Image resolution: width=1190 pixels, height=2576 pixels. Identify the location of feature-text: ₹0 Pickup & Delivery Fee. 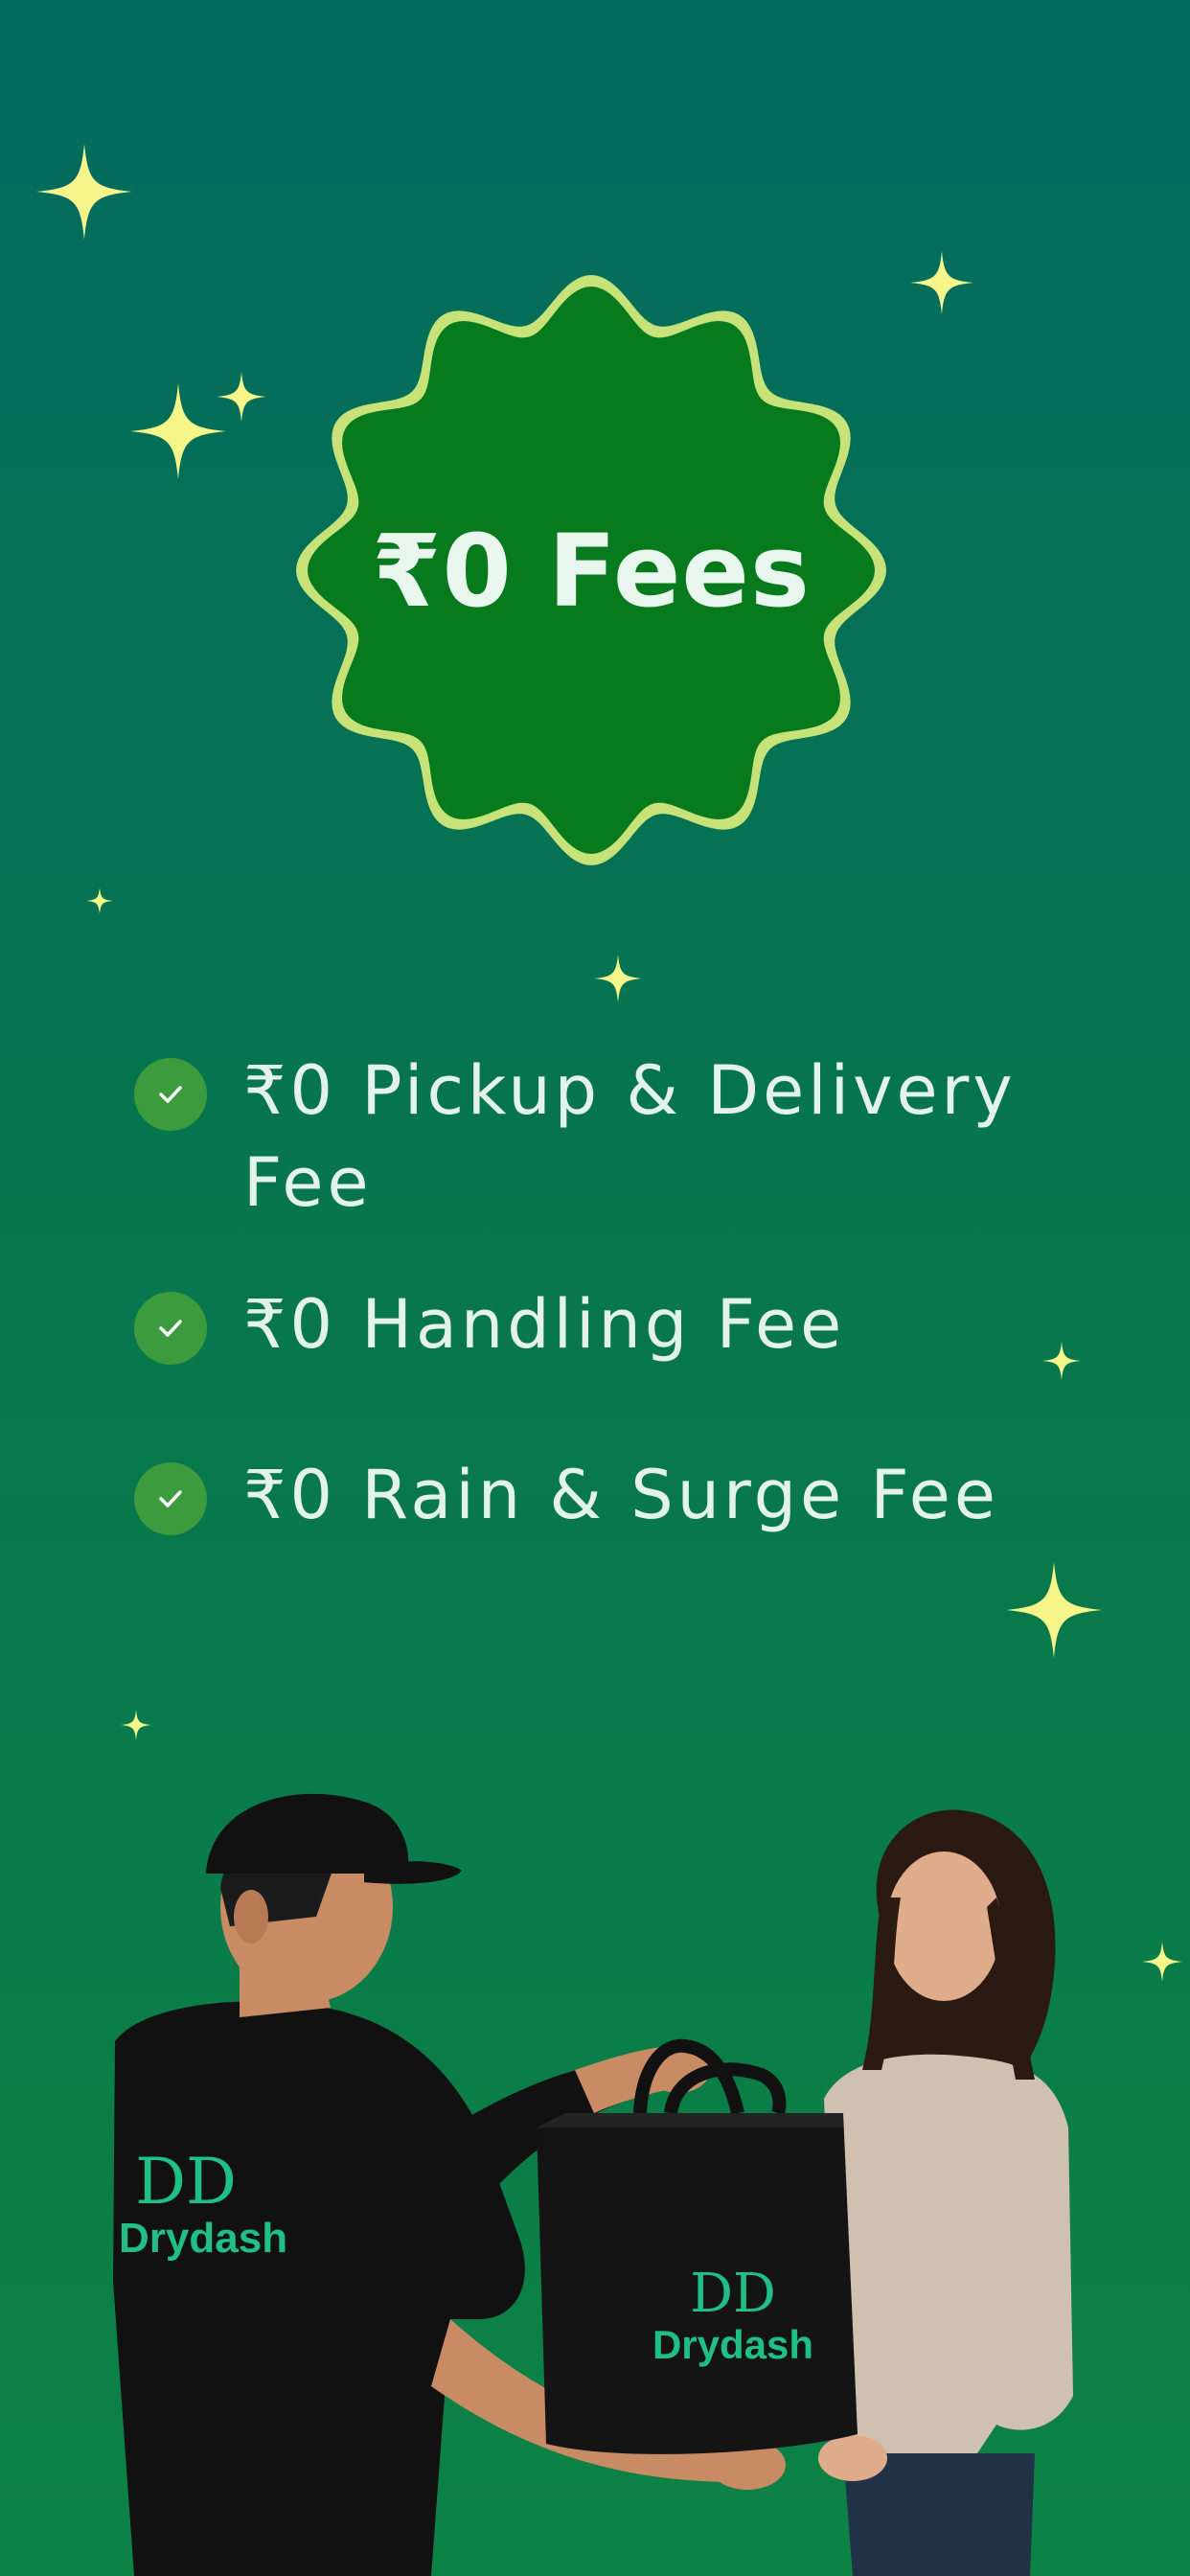
(630, 1136).